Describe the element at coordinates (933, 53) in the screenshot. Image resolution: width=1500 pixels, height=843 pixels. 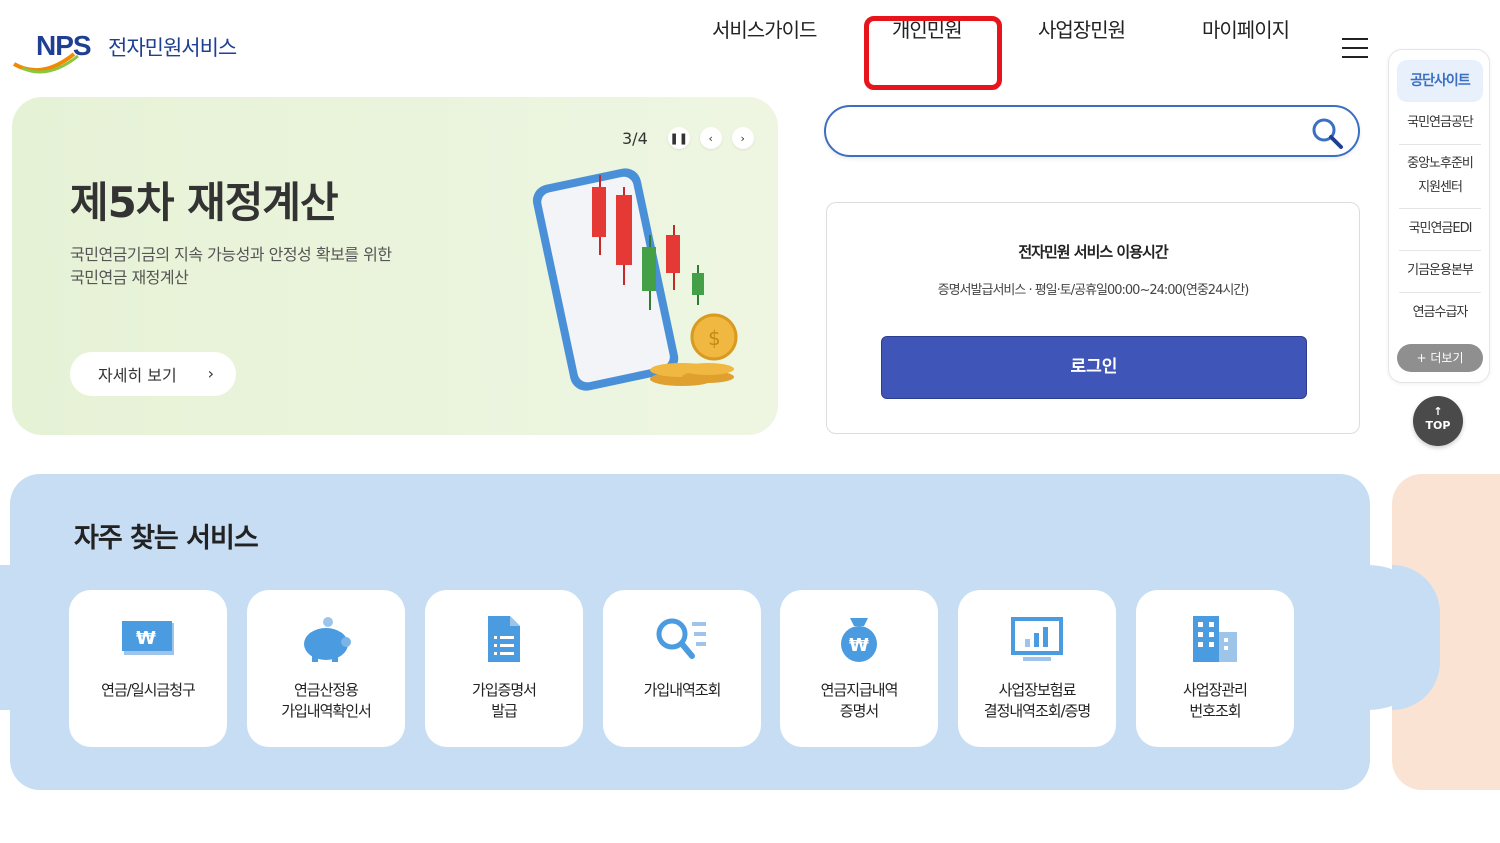
I see `highlight-box` at that location.